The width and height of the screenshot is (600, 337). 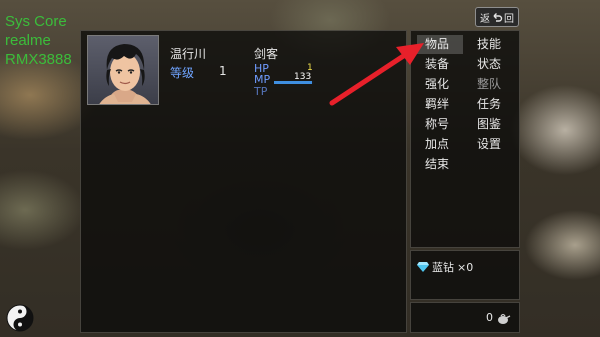 I want to click on menu-item-stat-points: 加点, so click(x=440, y=144).